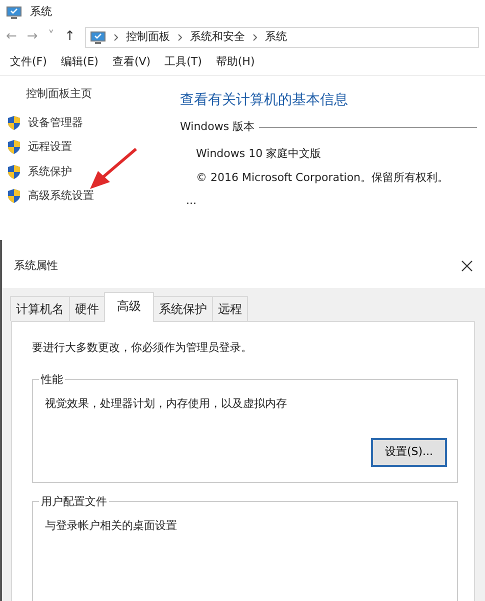 The width and height of the screenshot is (485, 601). What do you see at coordinates (79, 62) in the screenshot?
I see `menu-item: 编辑(E)` at bounding box center [79, 62].